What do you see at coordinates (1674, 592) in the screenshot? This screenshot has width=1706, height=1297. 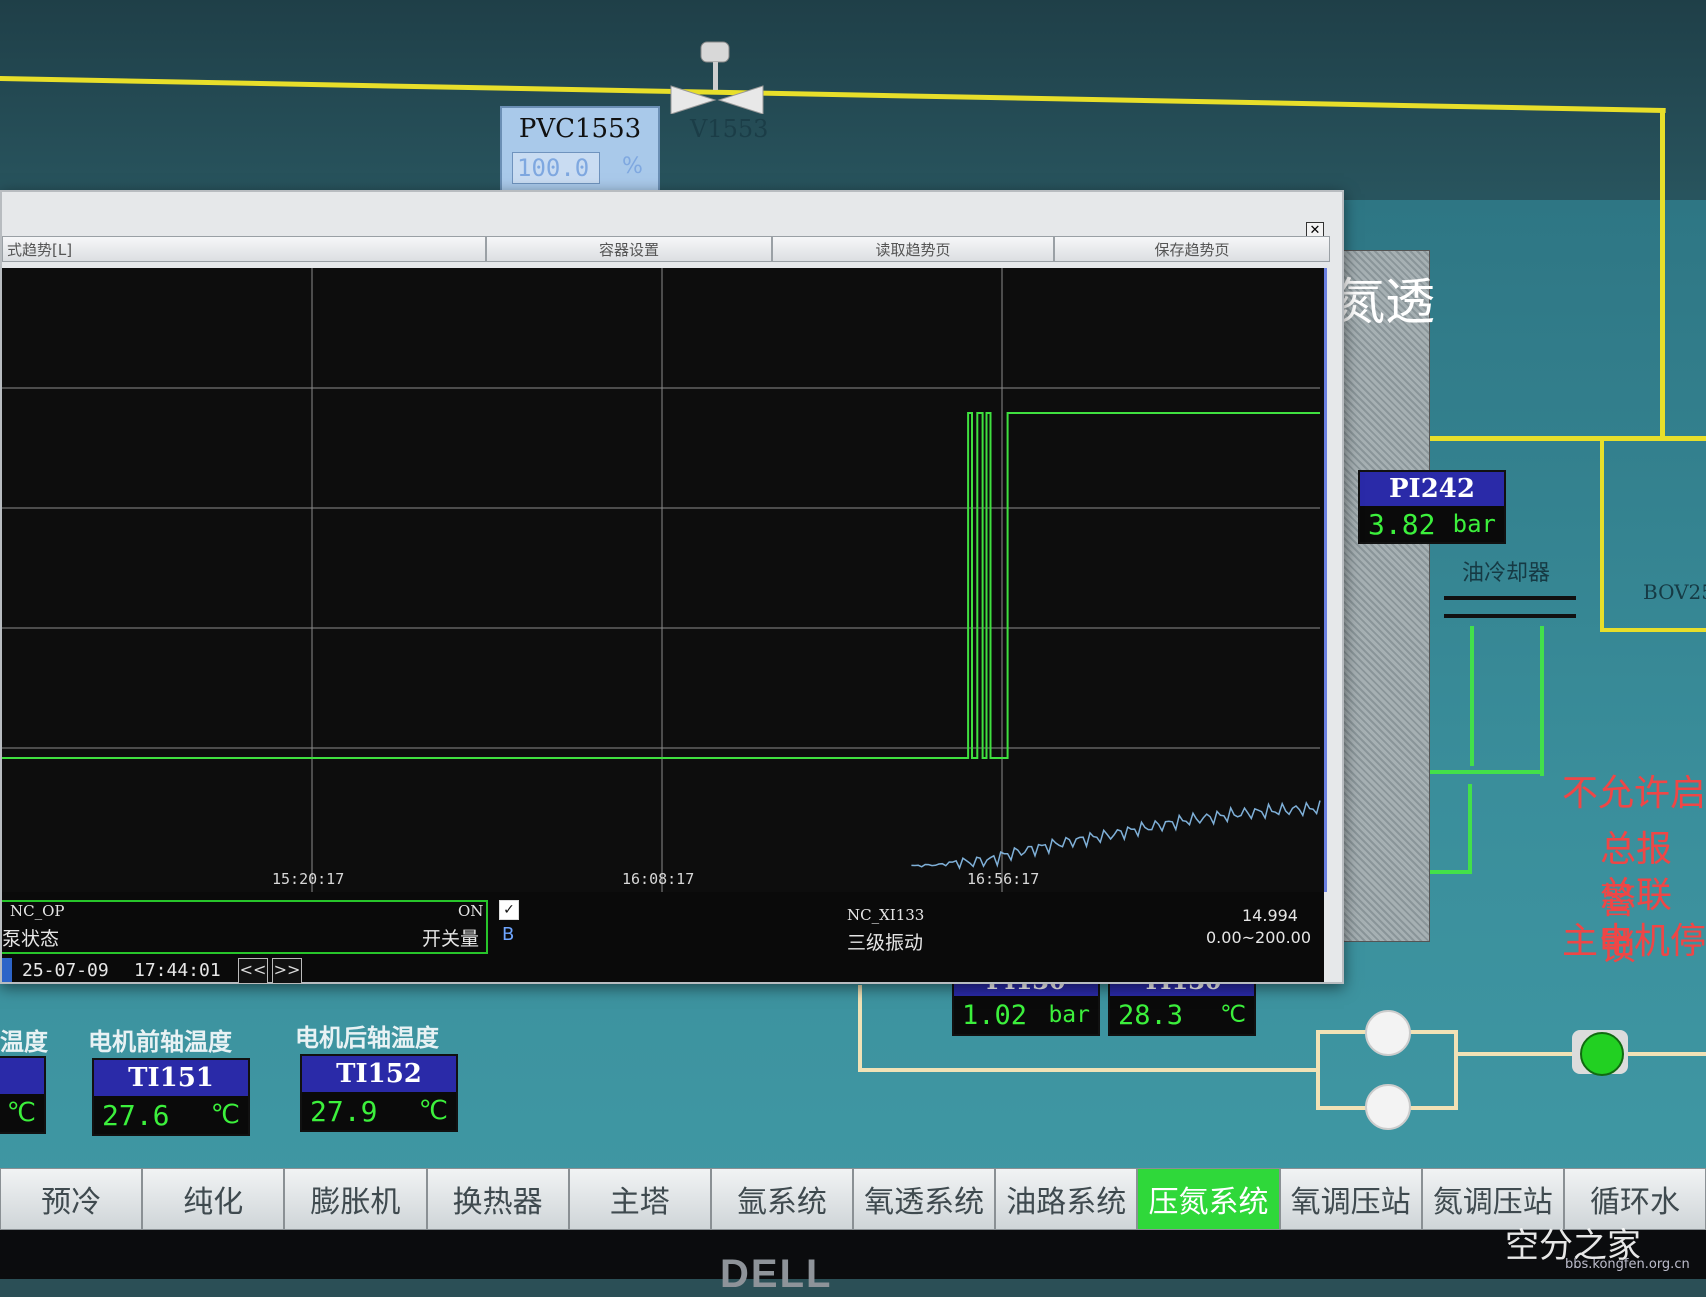 I see `bov-label: BOV25` at bounding box center [1674, 592].